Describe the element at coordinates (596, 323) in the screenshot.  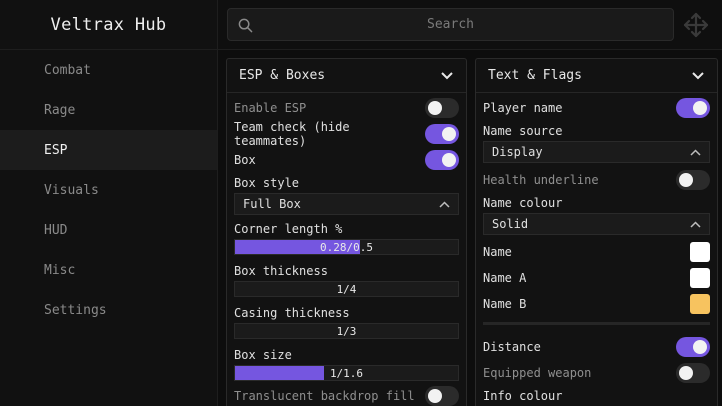
I see `section-divider` at that location.